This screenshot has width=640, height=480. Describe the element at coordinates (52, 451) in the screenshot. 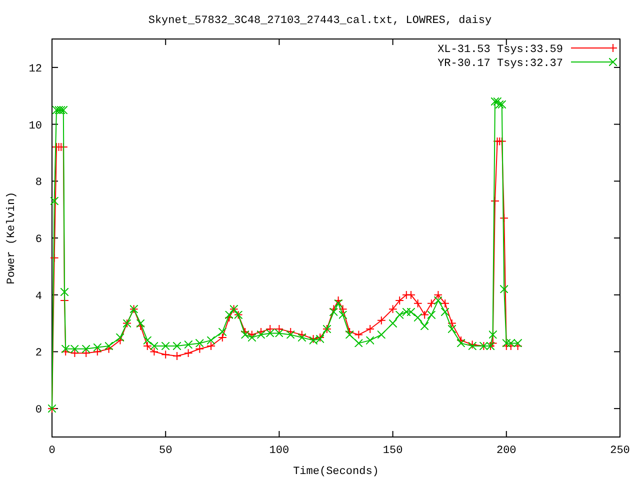

I see `x-tick-label: 0` at that location.